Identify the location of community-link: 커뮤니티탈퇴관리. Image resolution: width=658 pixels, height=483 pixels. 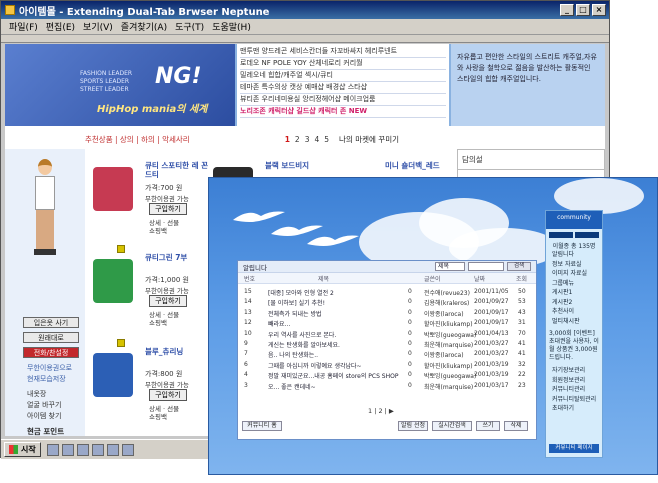
(577, 400).